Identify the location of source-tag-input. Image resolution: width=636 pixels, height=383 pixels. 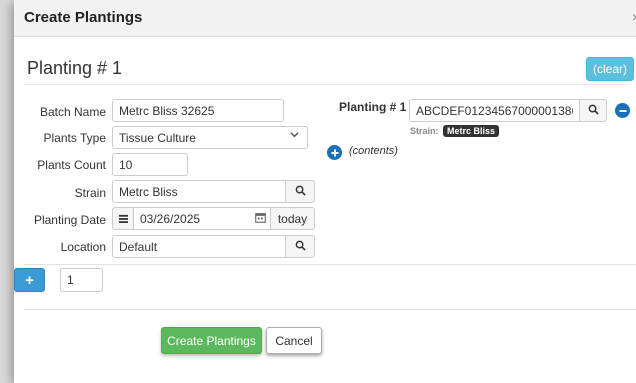
(494, 110).